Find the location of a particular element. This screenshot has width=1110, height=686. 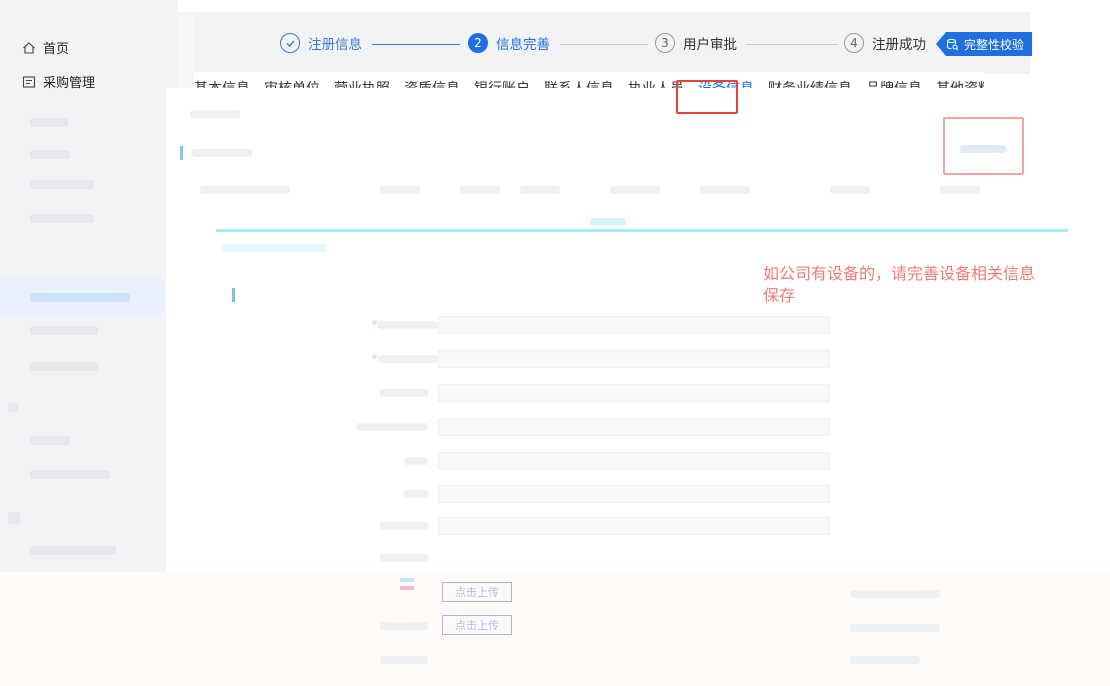

tab-basic-info: 基本信息 is located at coordinates (222, 83).